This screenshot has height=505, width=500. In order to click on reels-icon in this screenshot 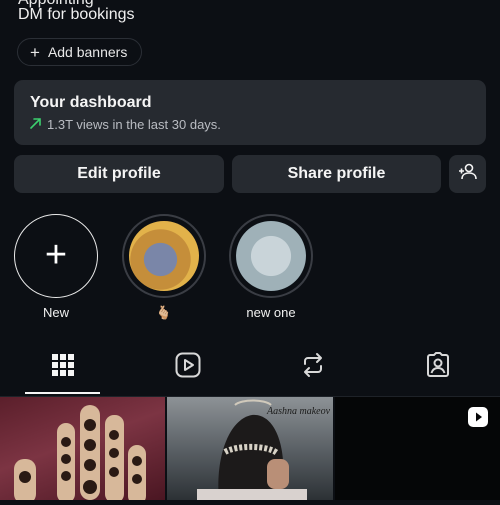, I will do `click(188, 367)`.